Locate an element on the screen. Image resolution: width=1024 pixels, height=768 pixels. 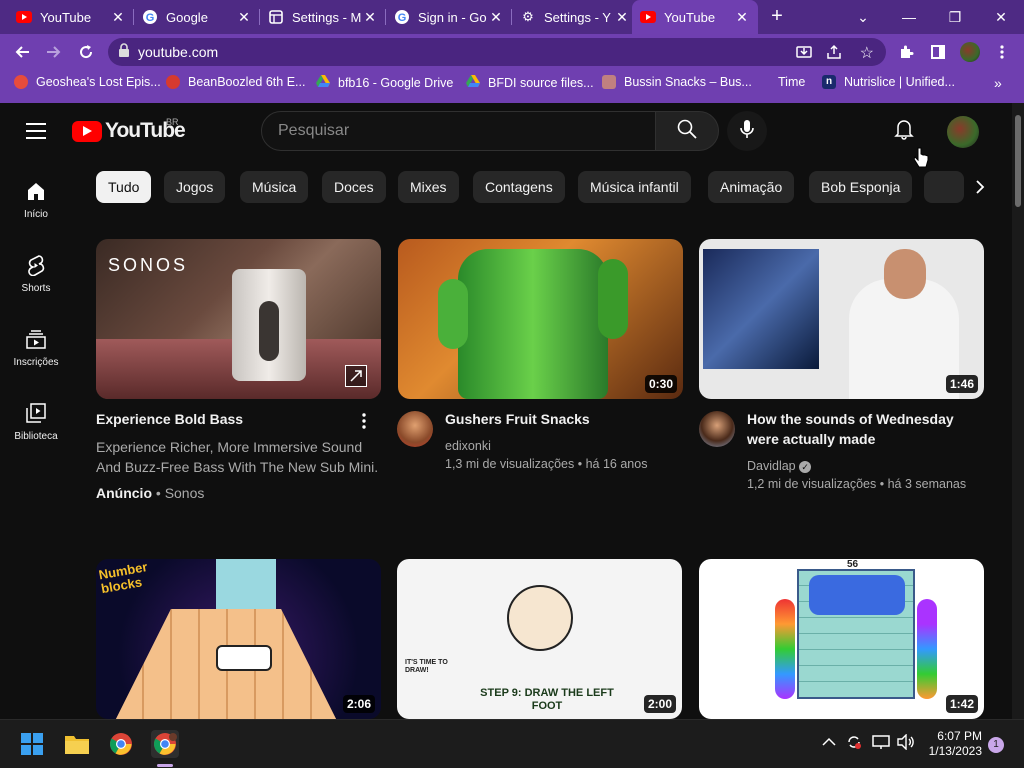
video-thumbnail-wednesday: 1:46 is located at coordinates (841, 319).